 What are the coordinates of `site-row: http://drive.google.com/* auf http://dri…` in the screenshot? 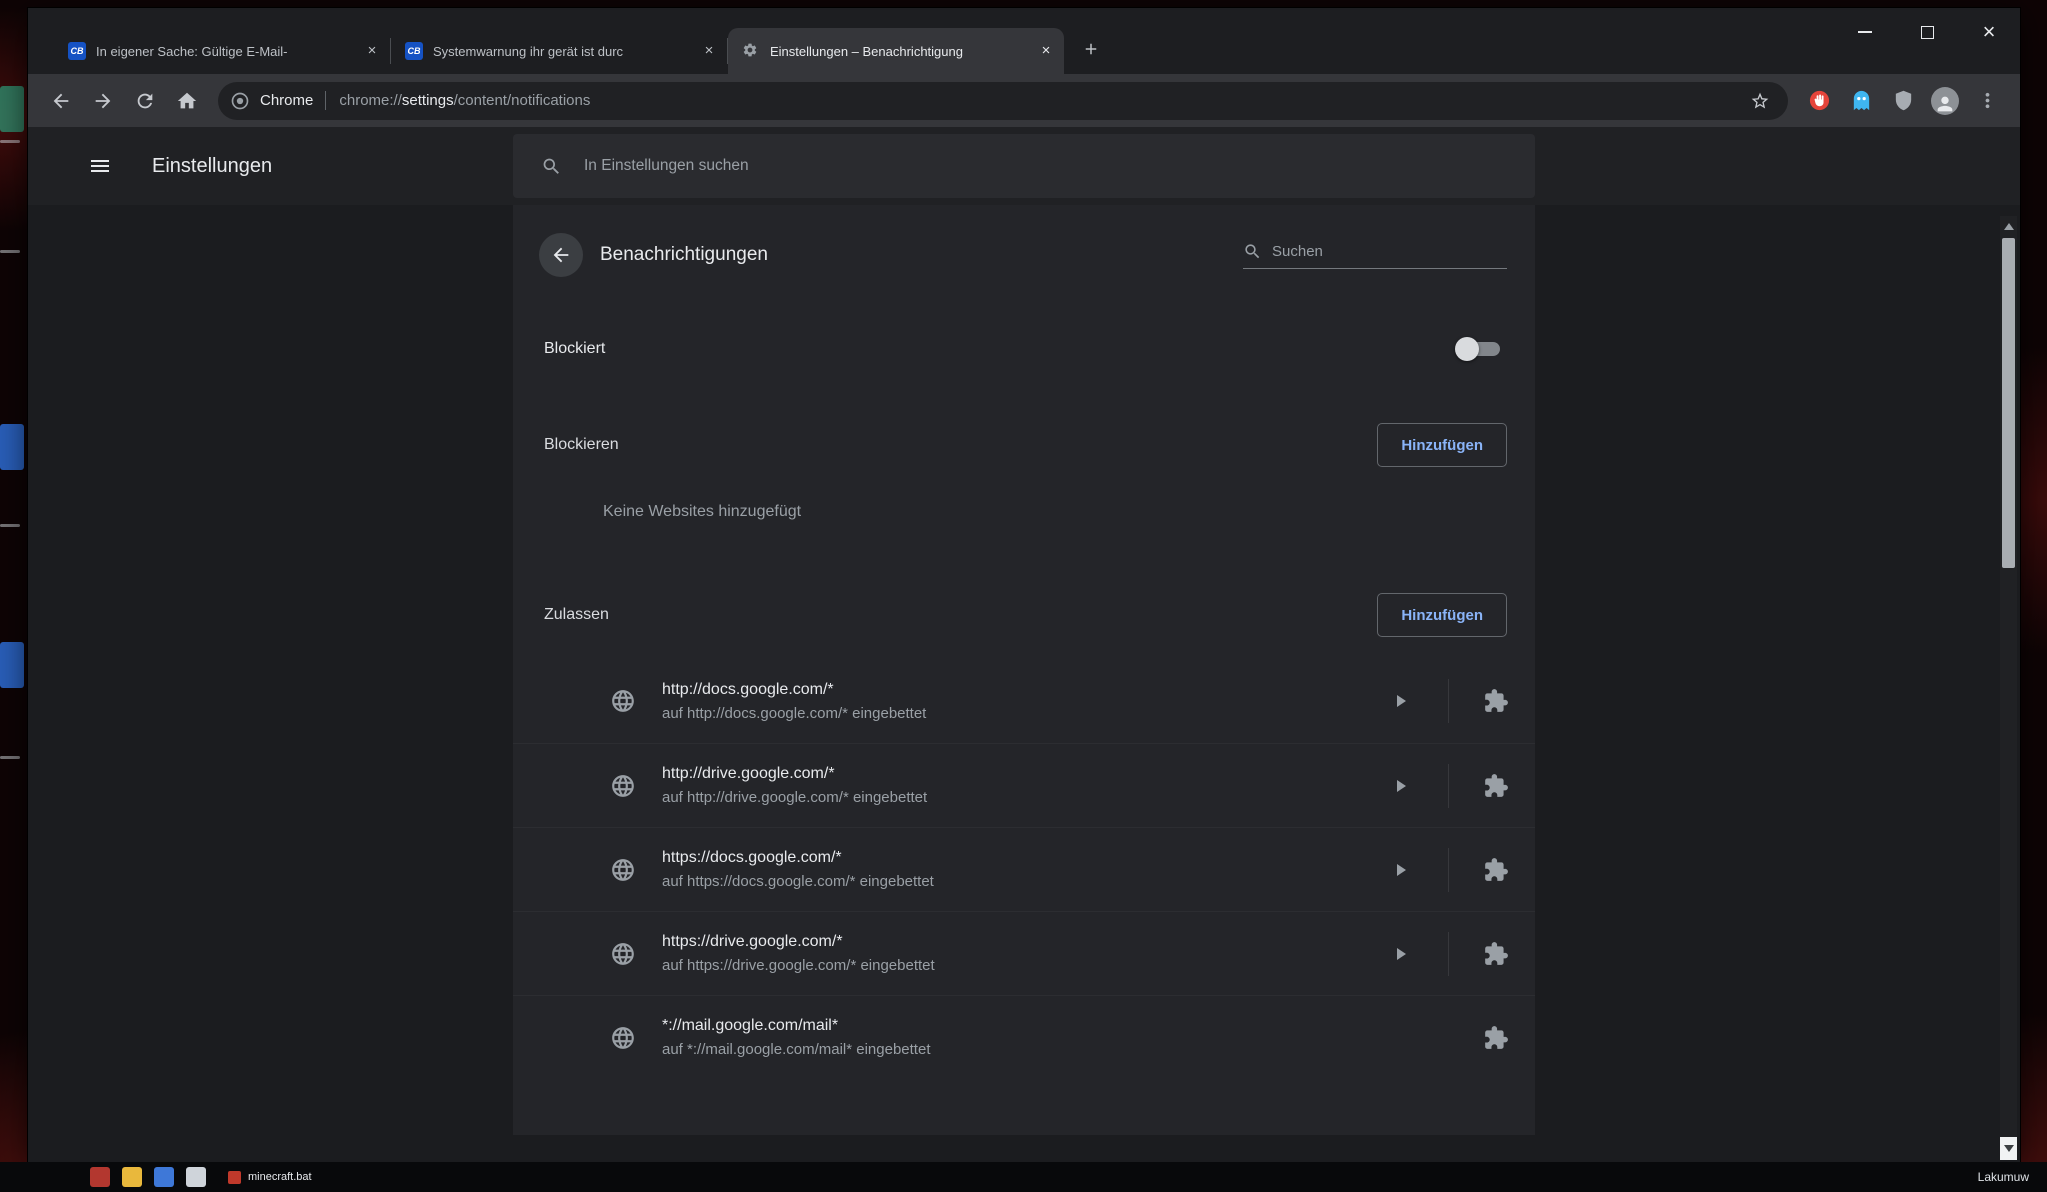 It's located at (1024, 785).